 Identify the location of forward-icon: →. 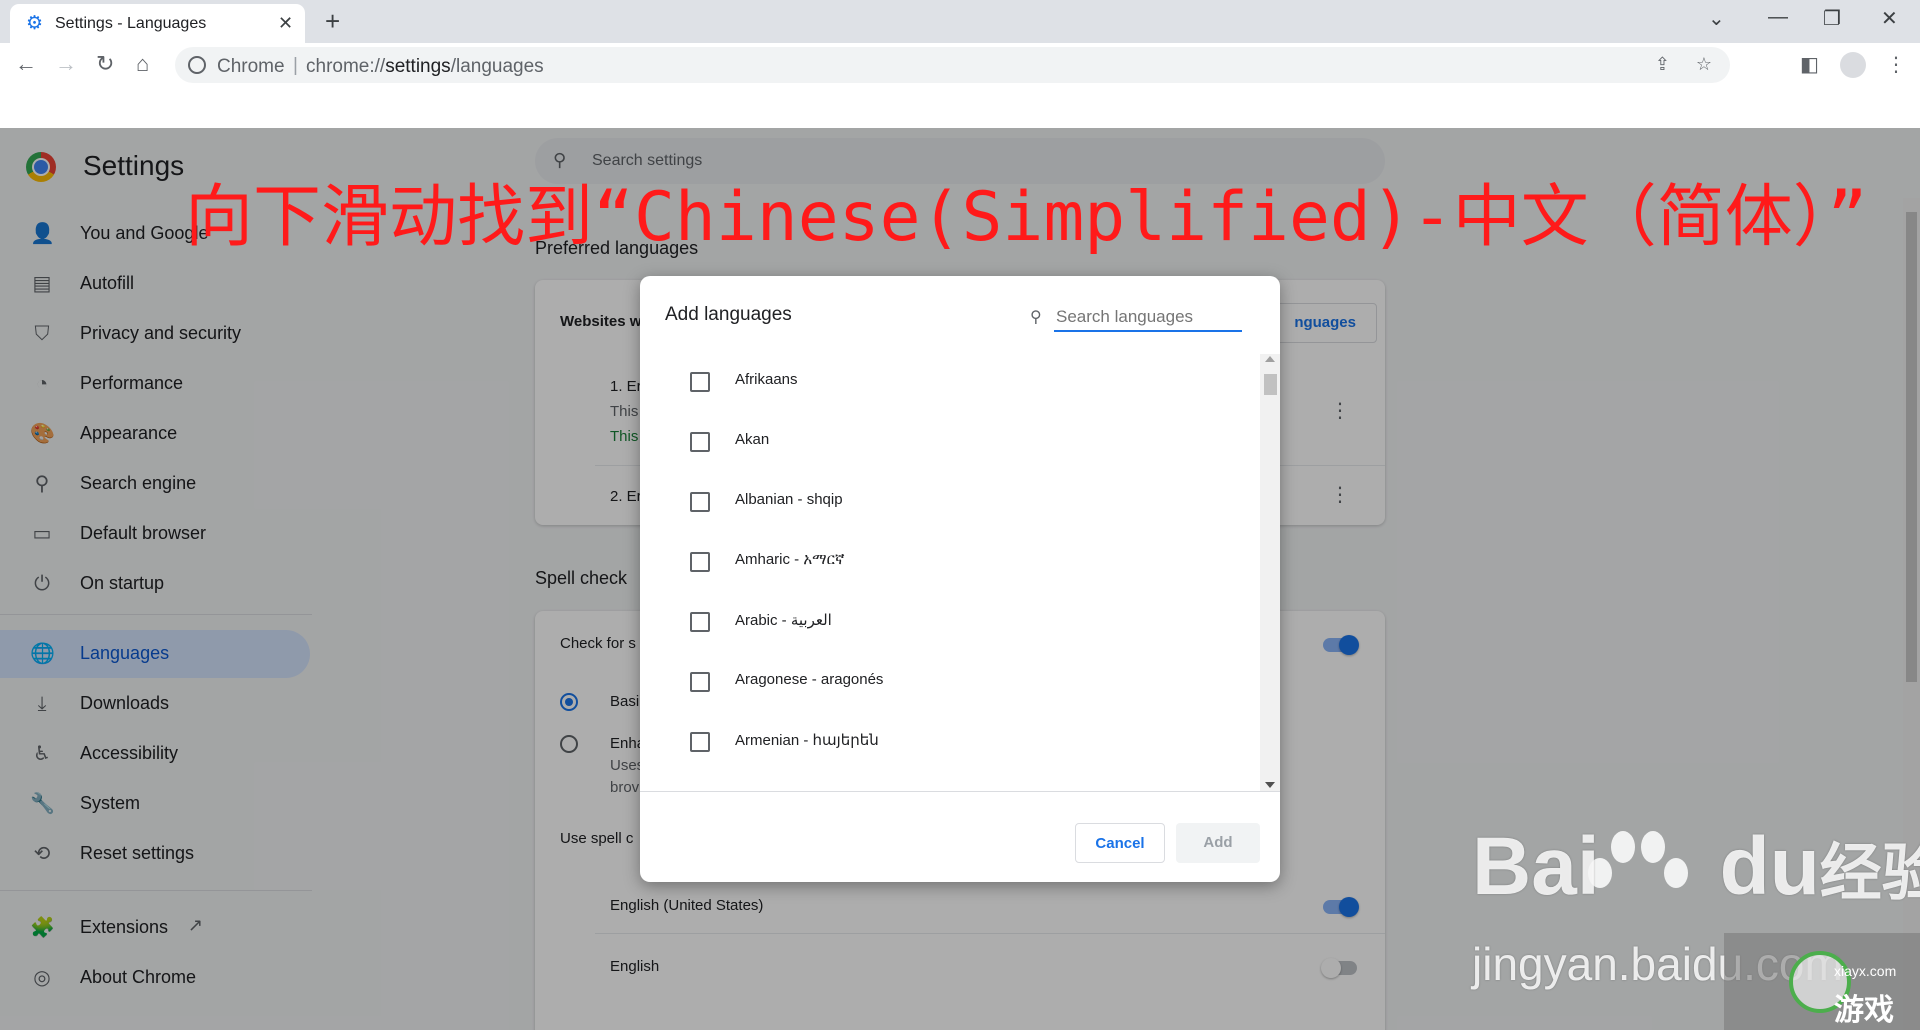
(66, 64).